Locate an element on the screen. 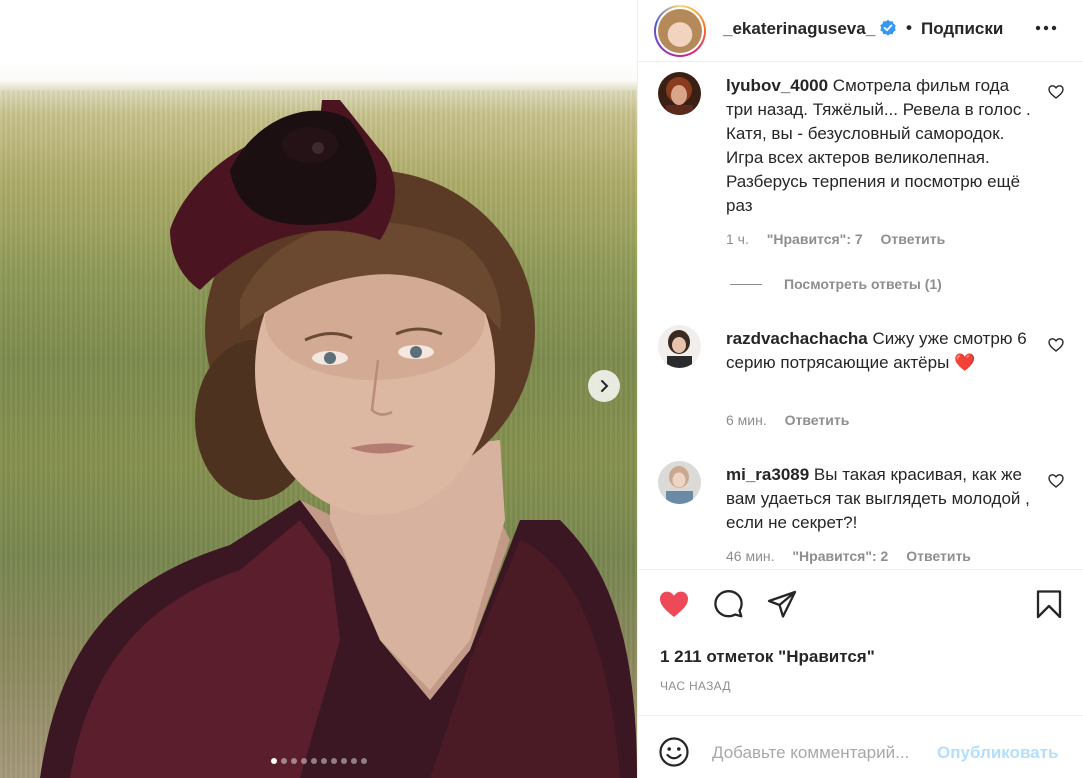 The height and width of the screenshot is (778, 1083). replies-divider is located at coordinates (746, 284).